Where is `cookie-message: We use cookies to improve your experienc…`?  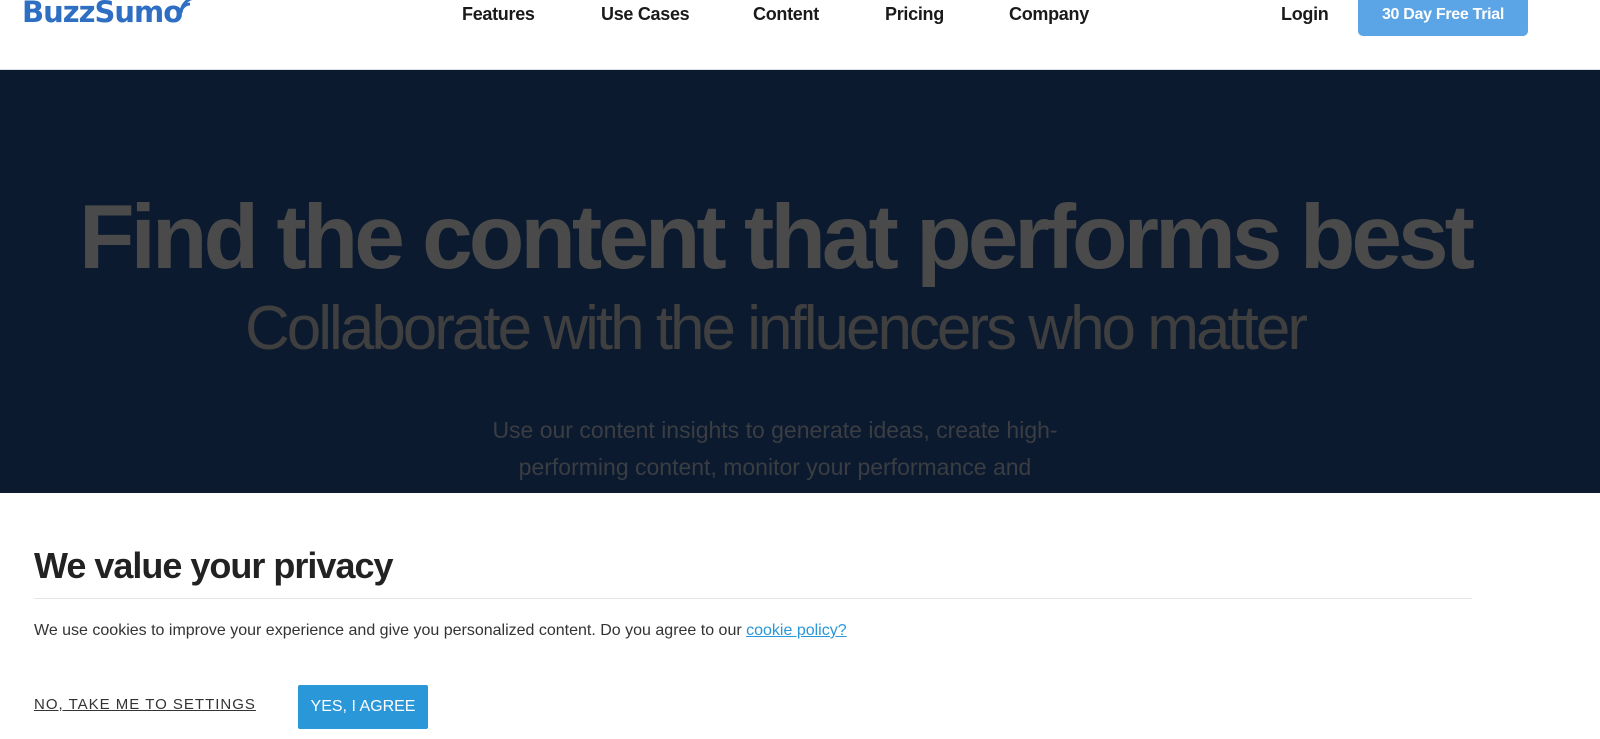
cookie-message: We use cookies to improve your experienc… is located at coordinates (390, 630).